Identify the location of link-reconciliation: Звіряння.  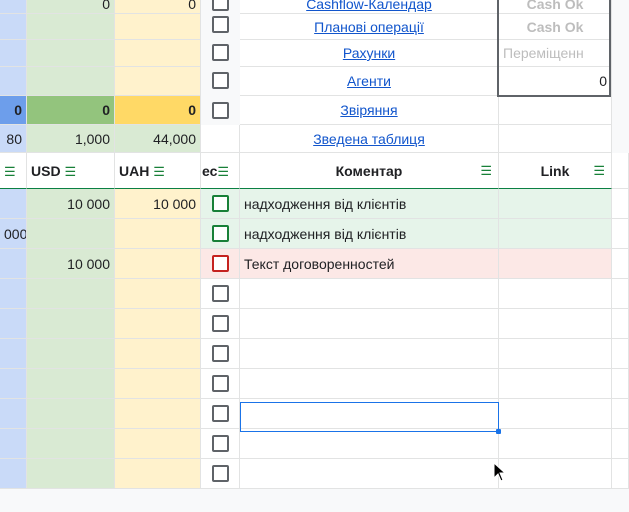
(369, 110).